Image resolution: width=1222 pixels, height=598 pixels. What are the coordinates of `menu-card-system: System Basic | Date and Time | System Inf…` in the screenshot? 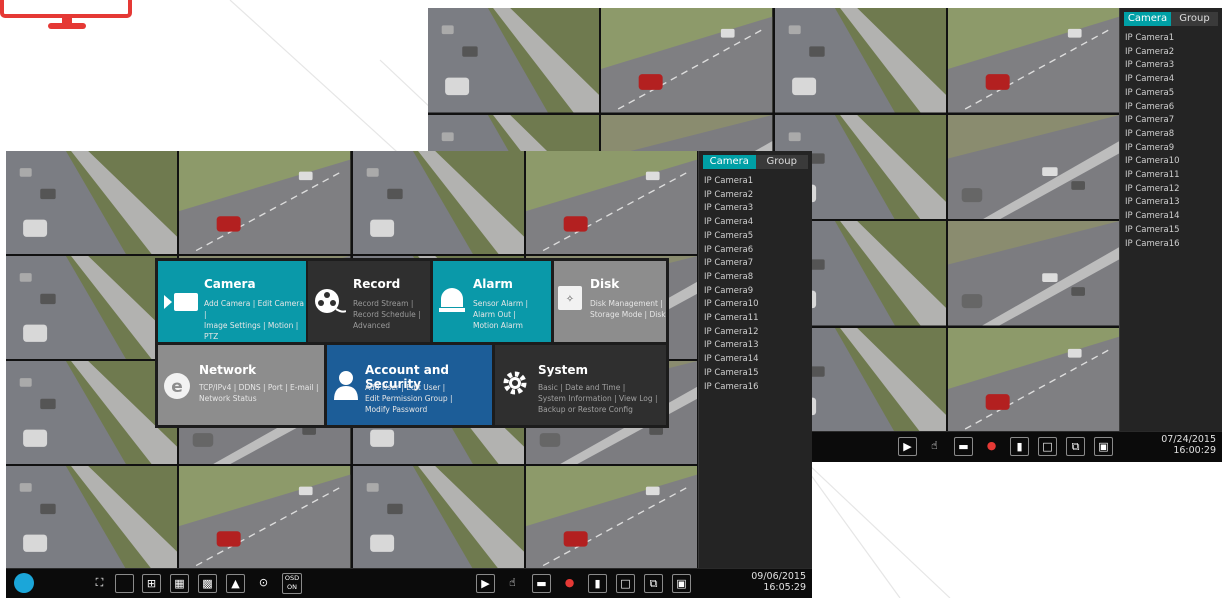 It's located at (580, 385).